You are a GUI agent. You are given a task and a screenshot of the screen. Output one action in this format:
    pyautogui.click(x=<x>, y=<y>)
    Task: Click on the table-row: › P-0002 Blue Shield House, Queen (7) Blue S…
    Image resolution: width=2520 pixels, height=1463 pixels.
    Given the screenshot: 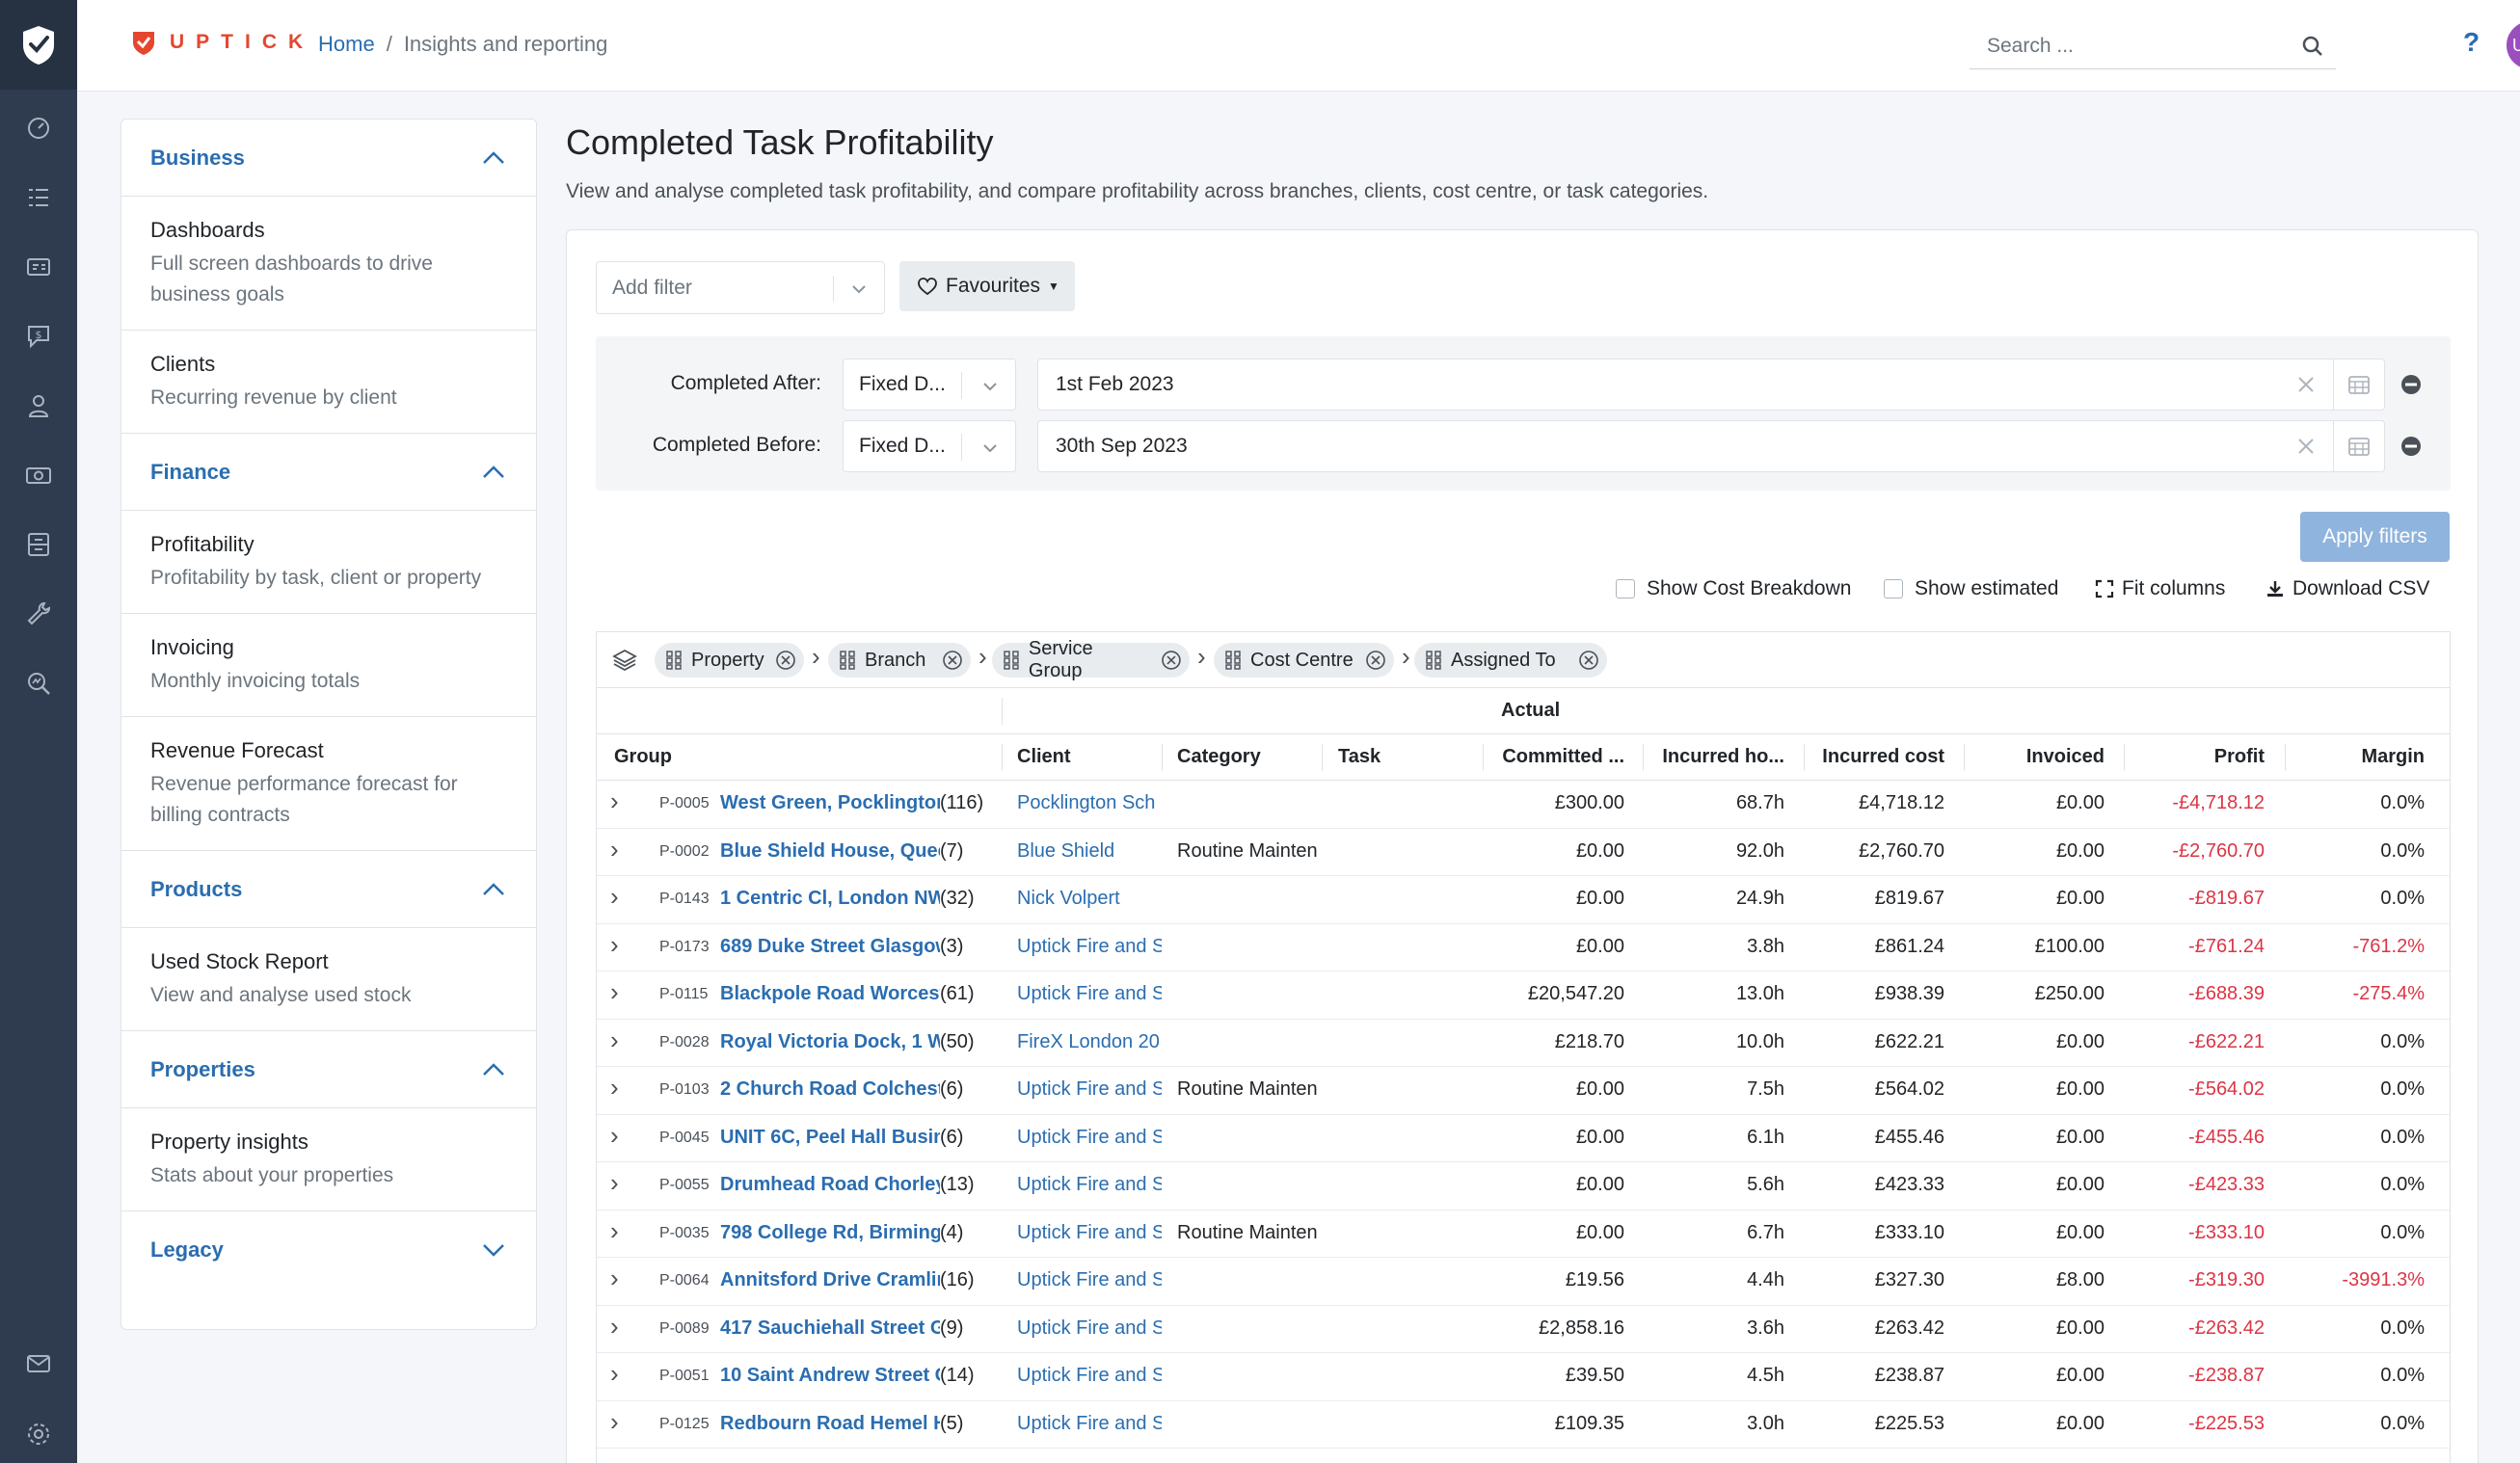 What is the action you would take?
    pyautogui.click(x=1524, y=852)
    